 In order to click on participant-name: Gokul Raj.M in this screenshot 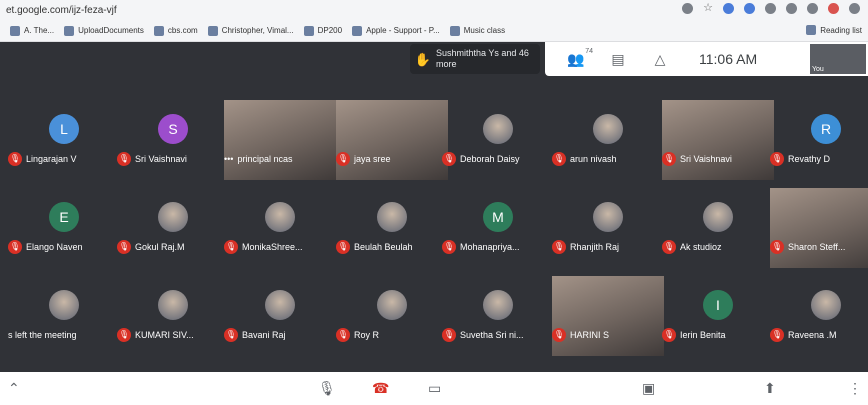, I will do `click(160, 247)`.